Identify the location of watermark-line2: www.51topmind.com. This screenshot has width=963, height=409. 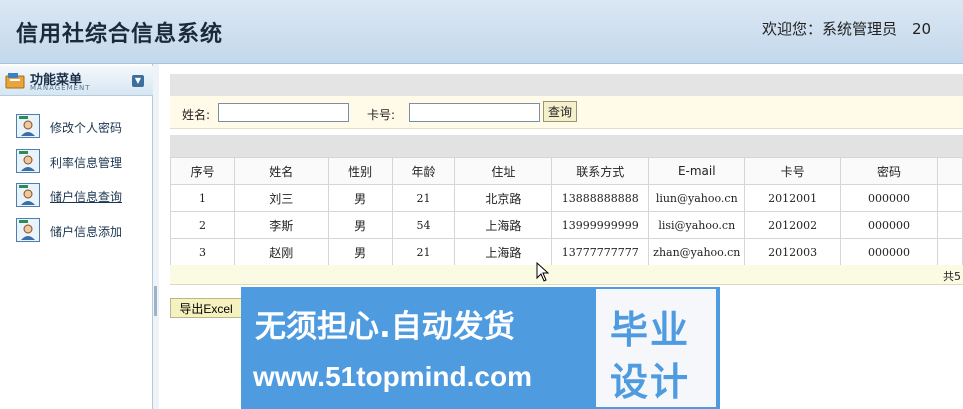
(392, 376).